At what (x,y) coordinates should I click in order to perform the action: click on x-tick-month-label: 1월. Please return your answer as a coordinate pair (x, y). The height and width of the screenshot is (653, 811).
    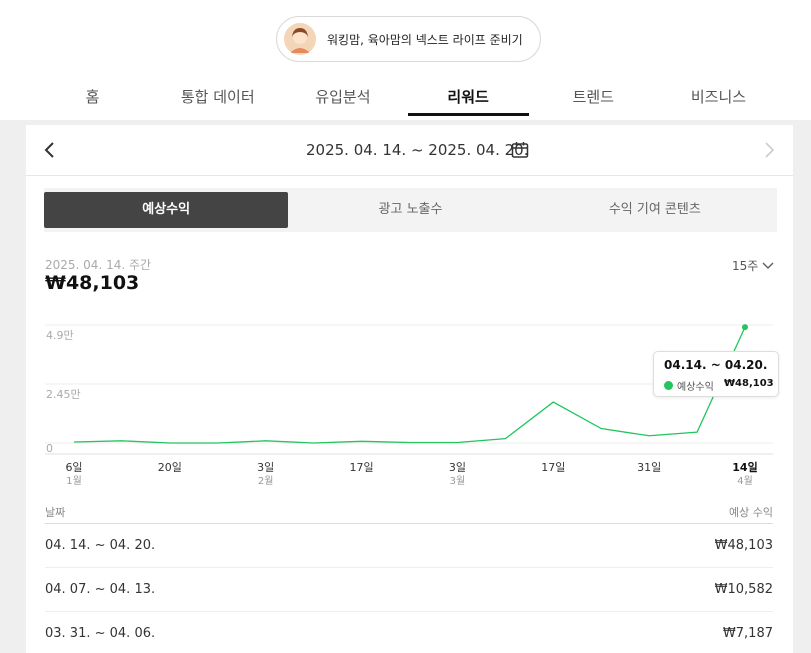
    Looking at the image, I should click on (74, 481).